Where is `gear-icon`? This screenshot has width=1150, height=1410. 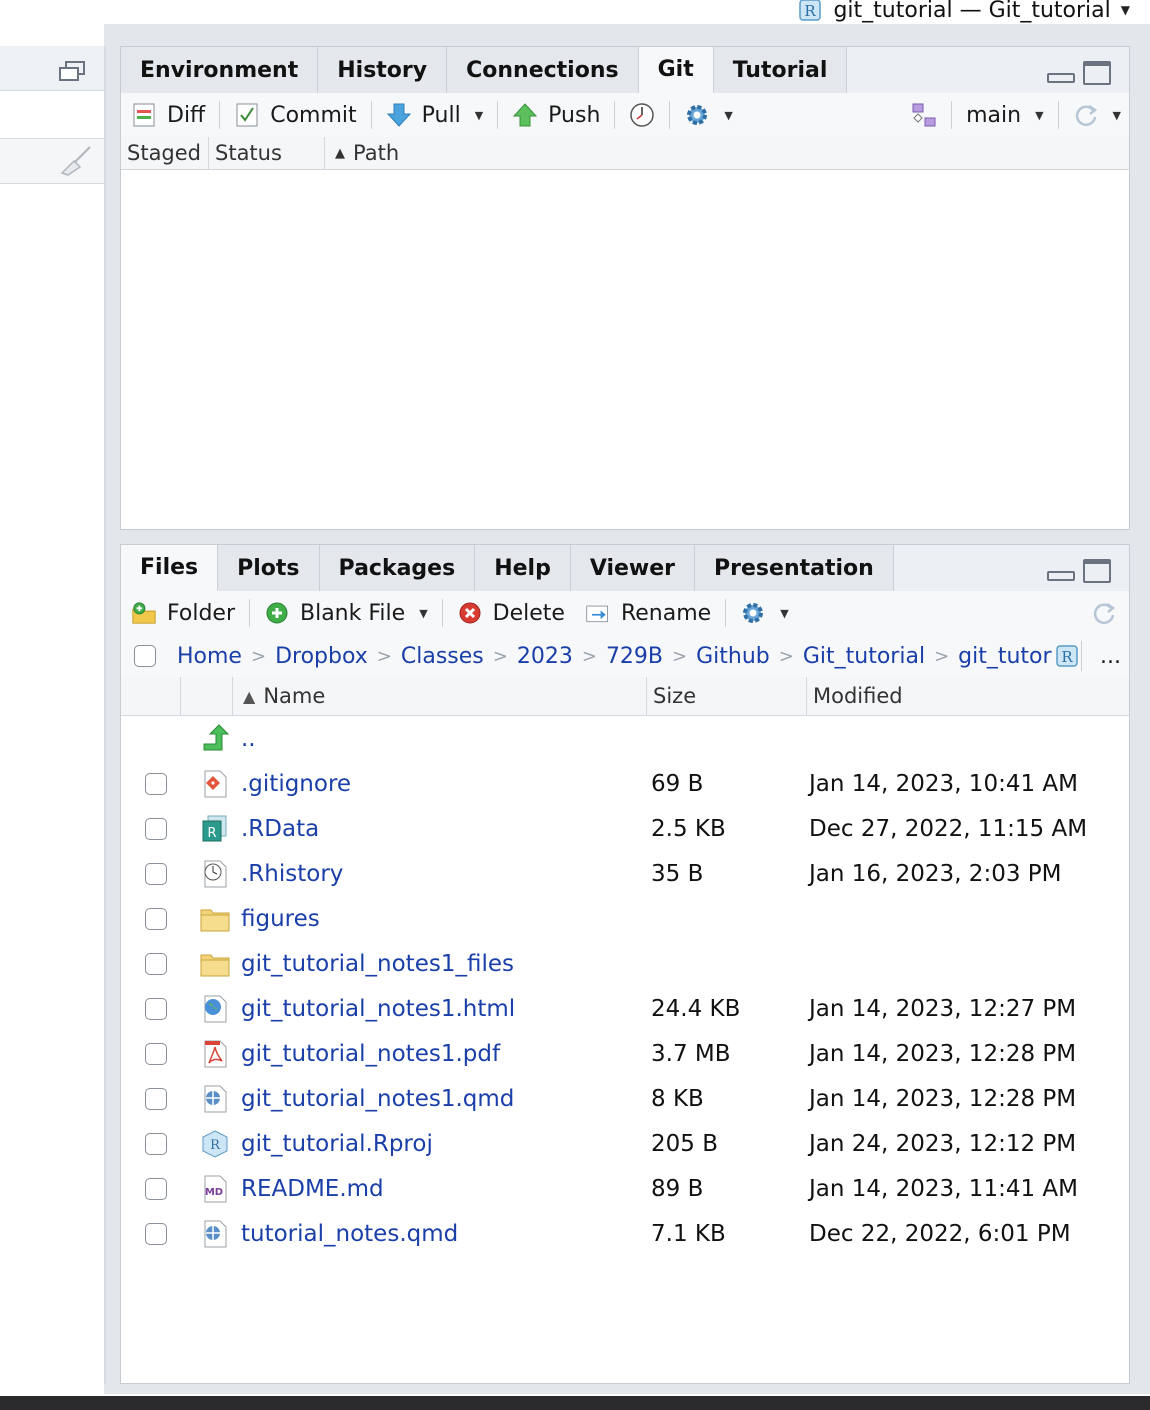 gear-icon is located at coordinates (697, 115).